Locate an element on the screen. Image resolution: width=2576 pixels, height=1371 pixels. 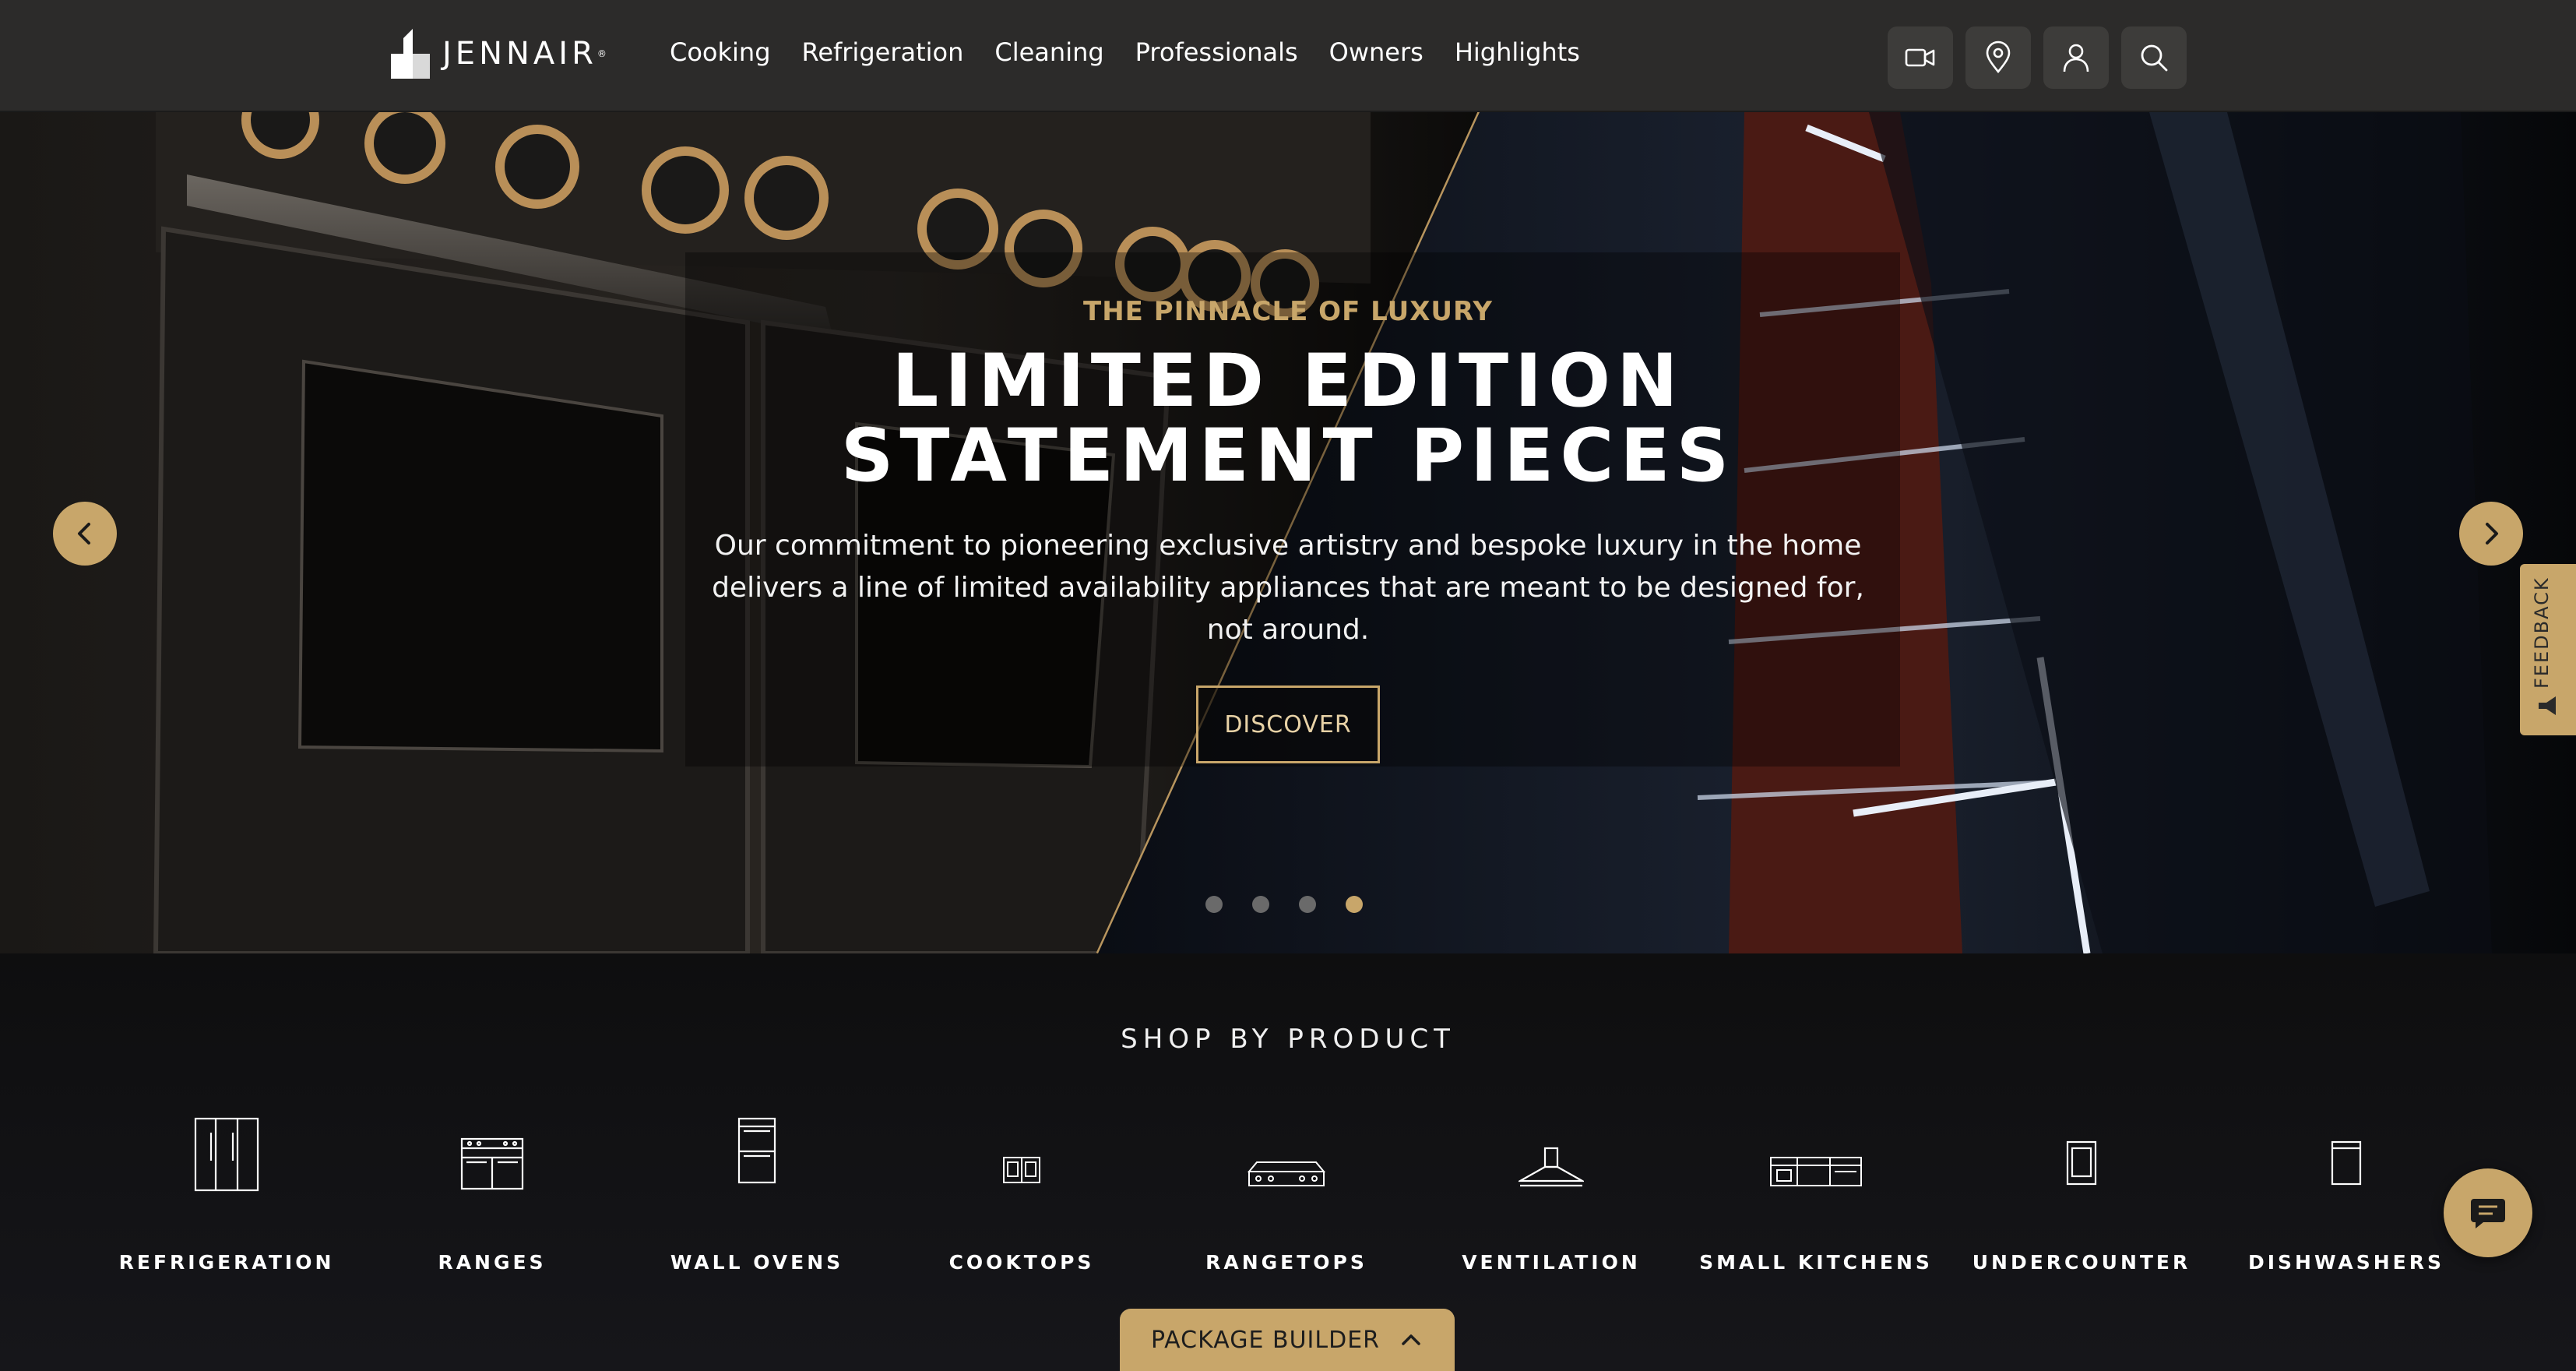
nav-cleaning: Cleaning is located at coordinates (1048, 52).